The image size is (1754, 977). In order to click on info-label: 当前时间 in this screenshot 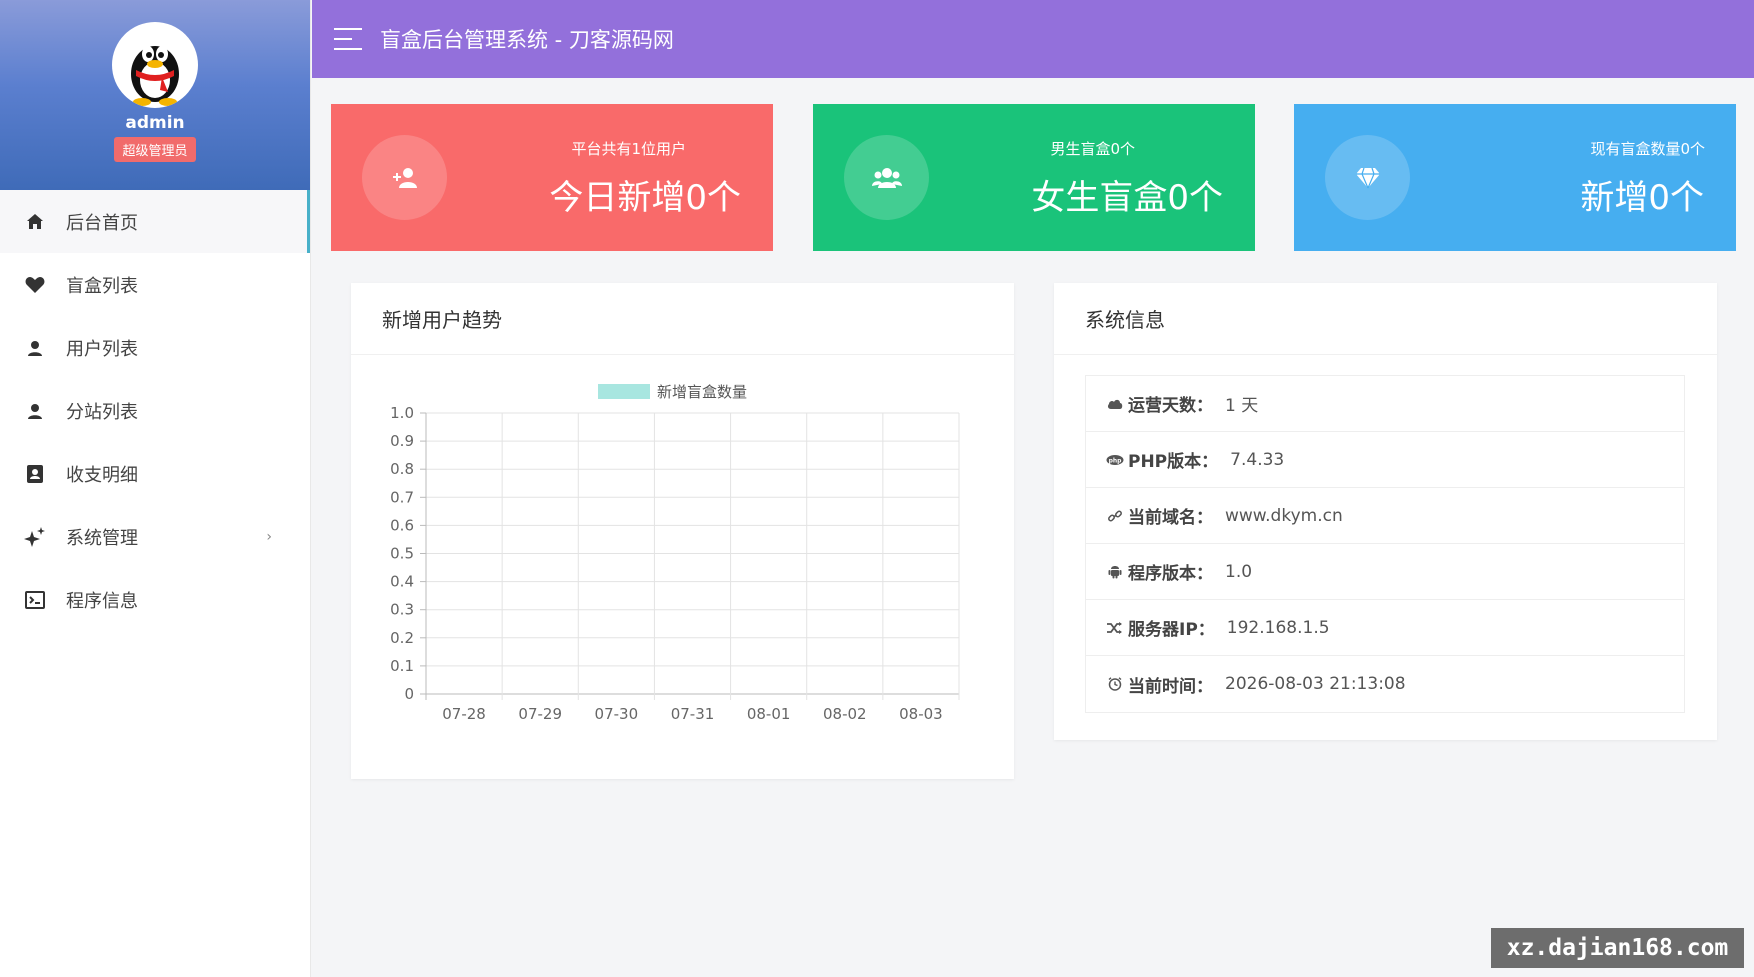, I will do `click(1162, 686)`.